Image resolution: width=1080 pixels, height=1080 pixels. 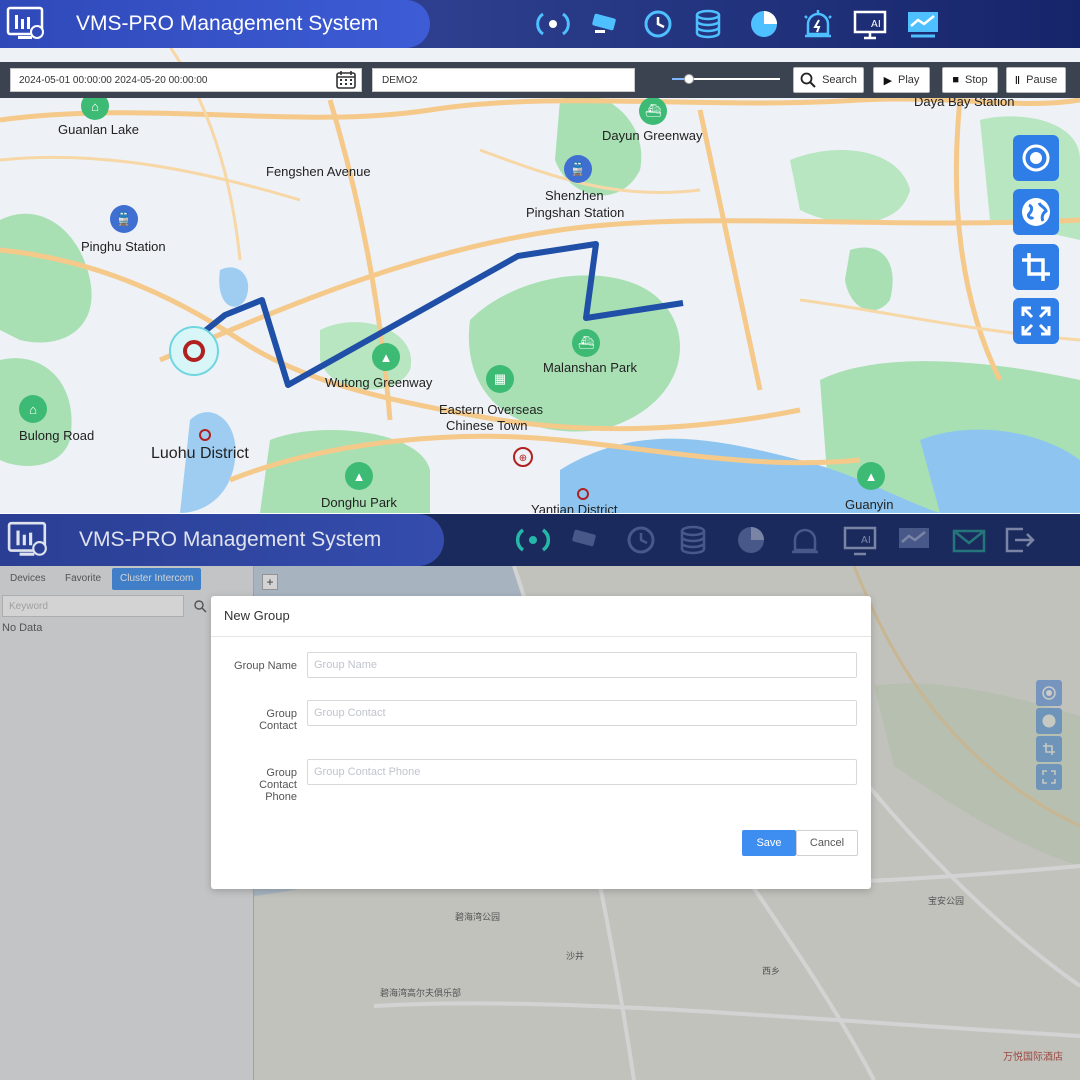 I want to click on pause-button: Ⅱ Pause, so click(x=1036, y=80).